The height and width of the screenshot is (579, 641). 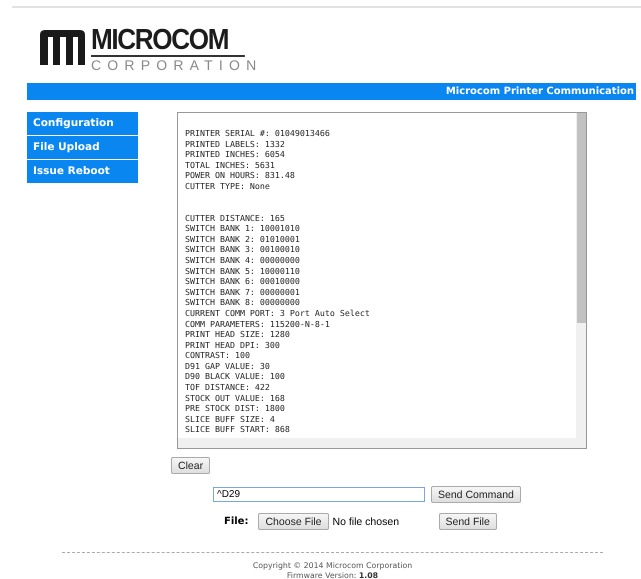 What do you see at coordinates (190, 465) in the screenshot?
I see `clear-button: Clear` at bounding box center [190, 465].